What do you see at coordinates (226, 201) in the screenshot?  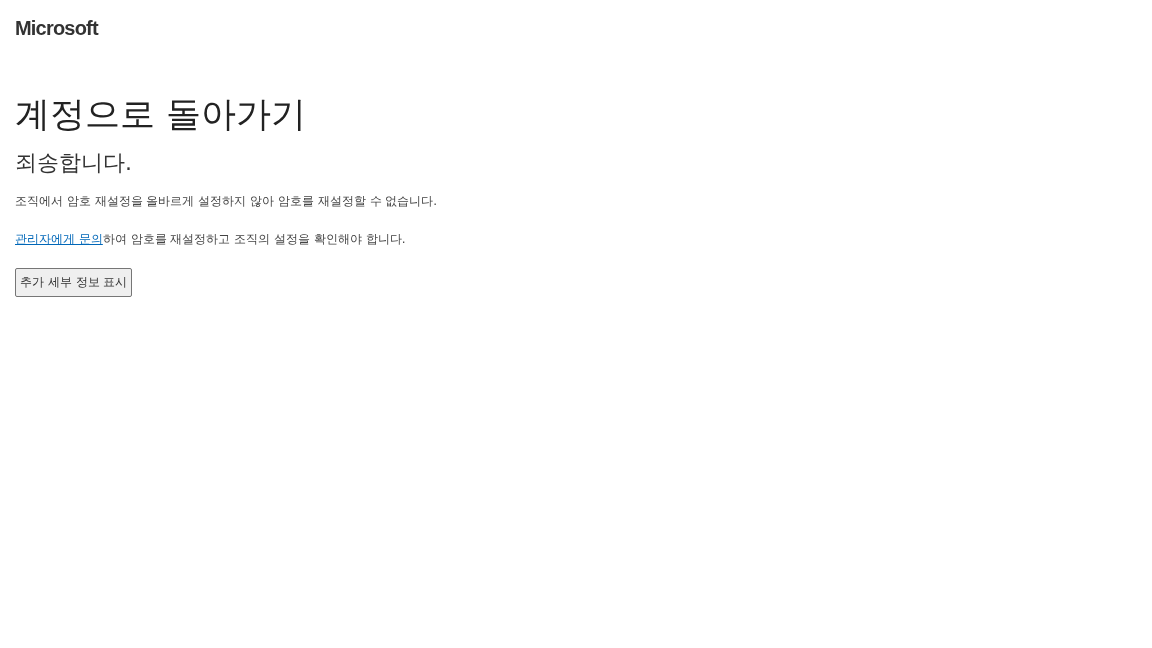 I see `error-message: 조직에서 암호 재설정을 올바르게 설정하지 않아 암호를 재설정할 수 없습니다.` at bounding box center [226, 201].